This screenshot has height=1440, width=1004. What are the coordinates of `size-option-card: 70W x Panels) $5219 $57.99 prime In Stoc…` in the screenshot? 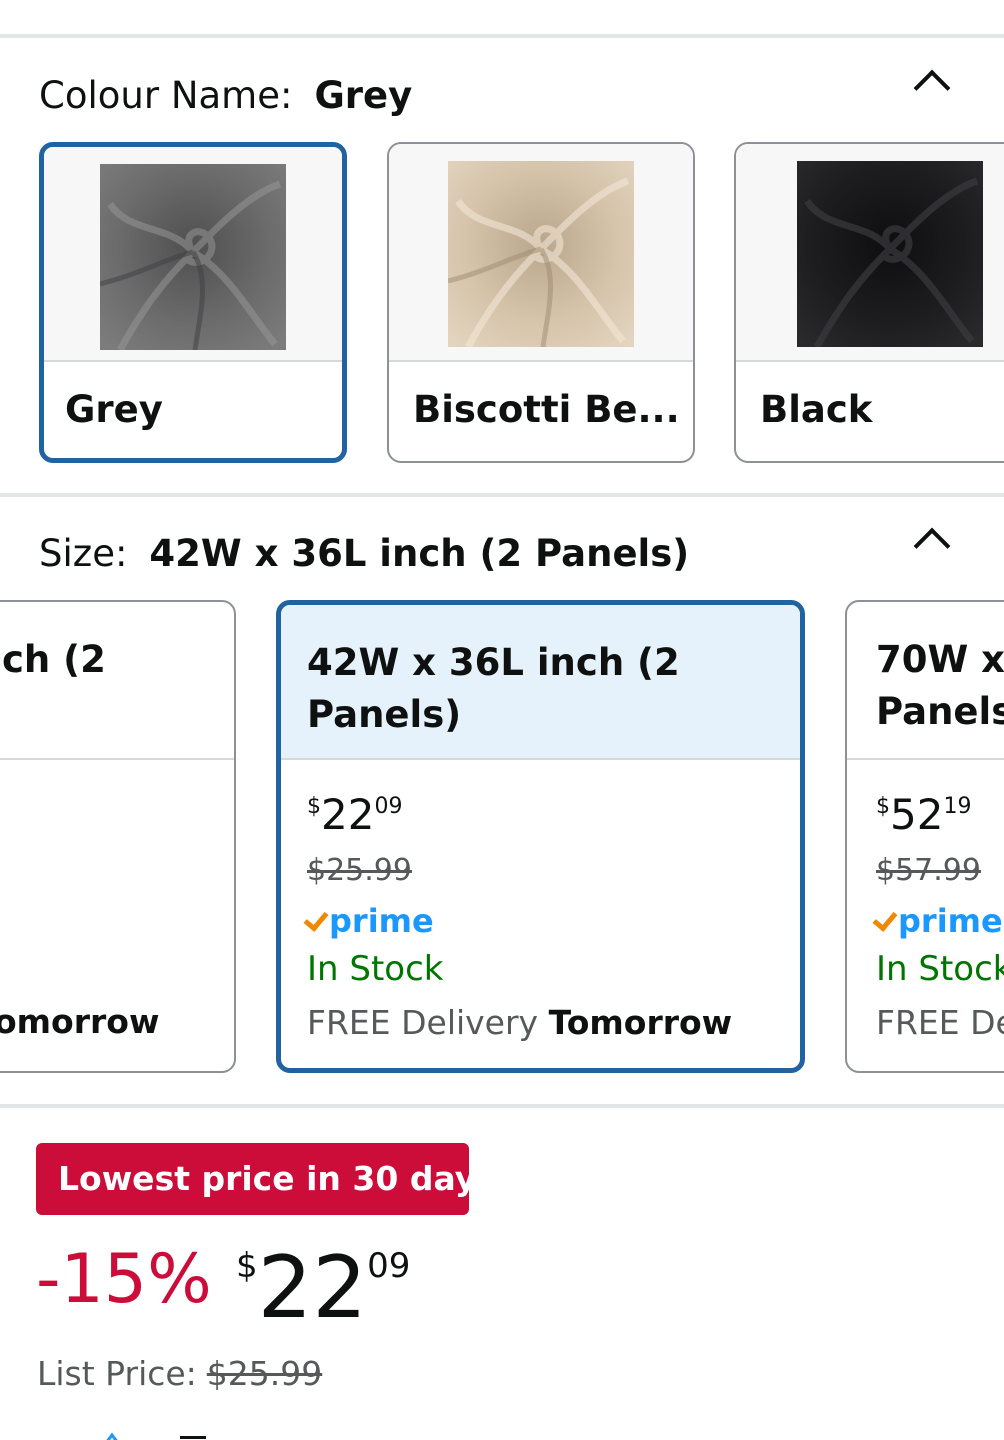 It's located at (924, 836).